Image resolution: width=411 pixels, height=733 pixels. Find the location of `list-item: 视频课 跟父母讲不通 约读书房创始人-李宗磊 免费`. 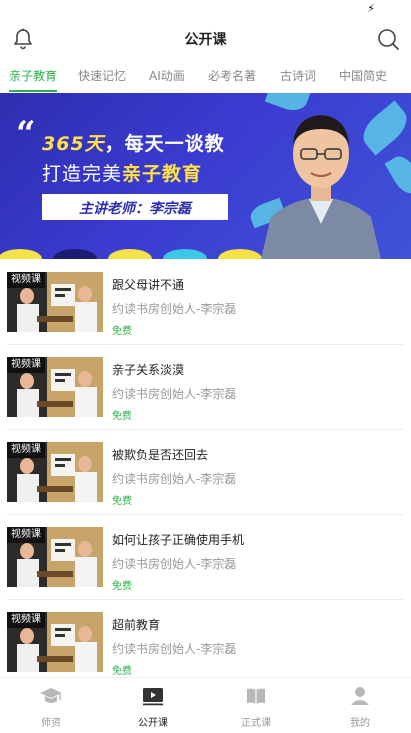

list-item: 视频课 跟父母讲不通 约读书房创始人-李宗磊 免费 is located at coordinates (205, 302).